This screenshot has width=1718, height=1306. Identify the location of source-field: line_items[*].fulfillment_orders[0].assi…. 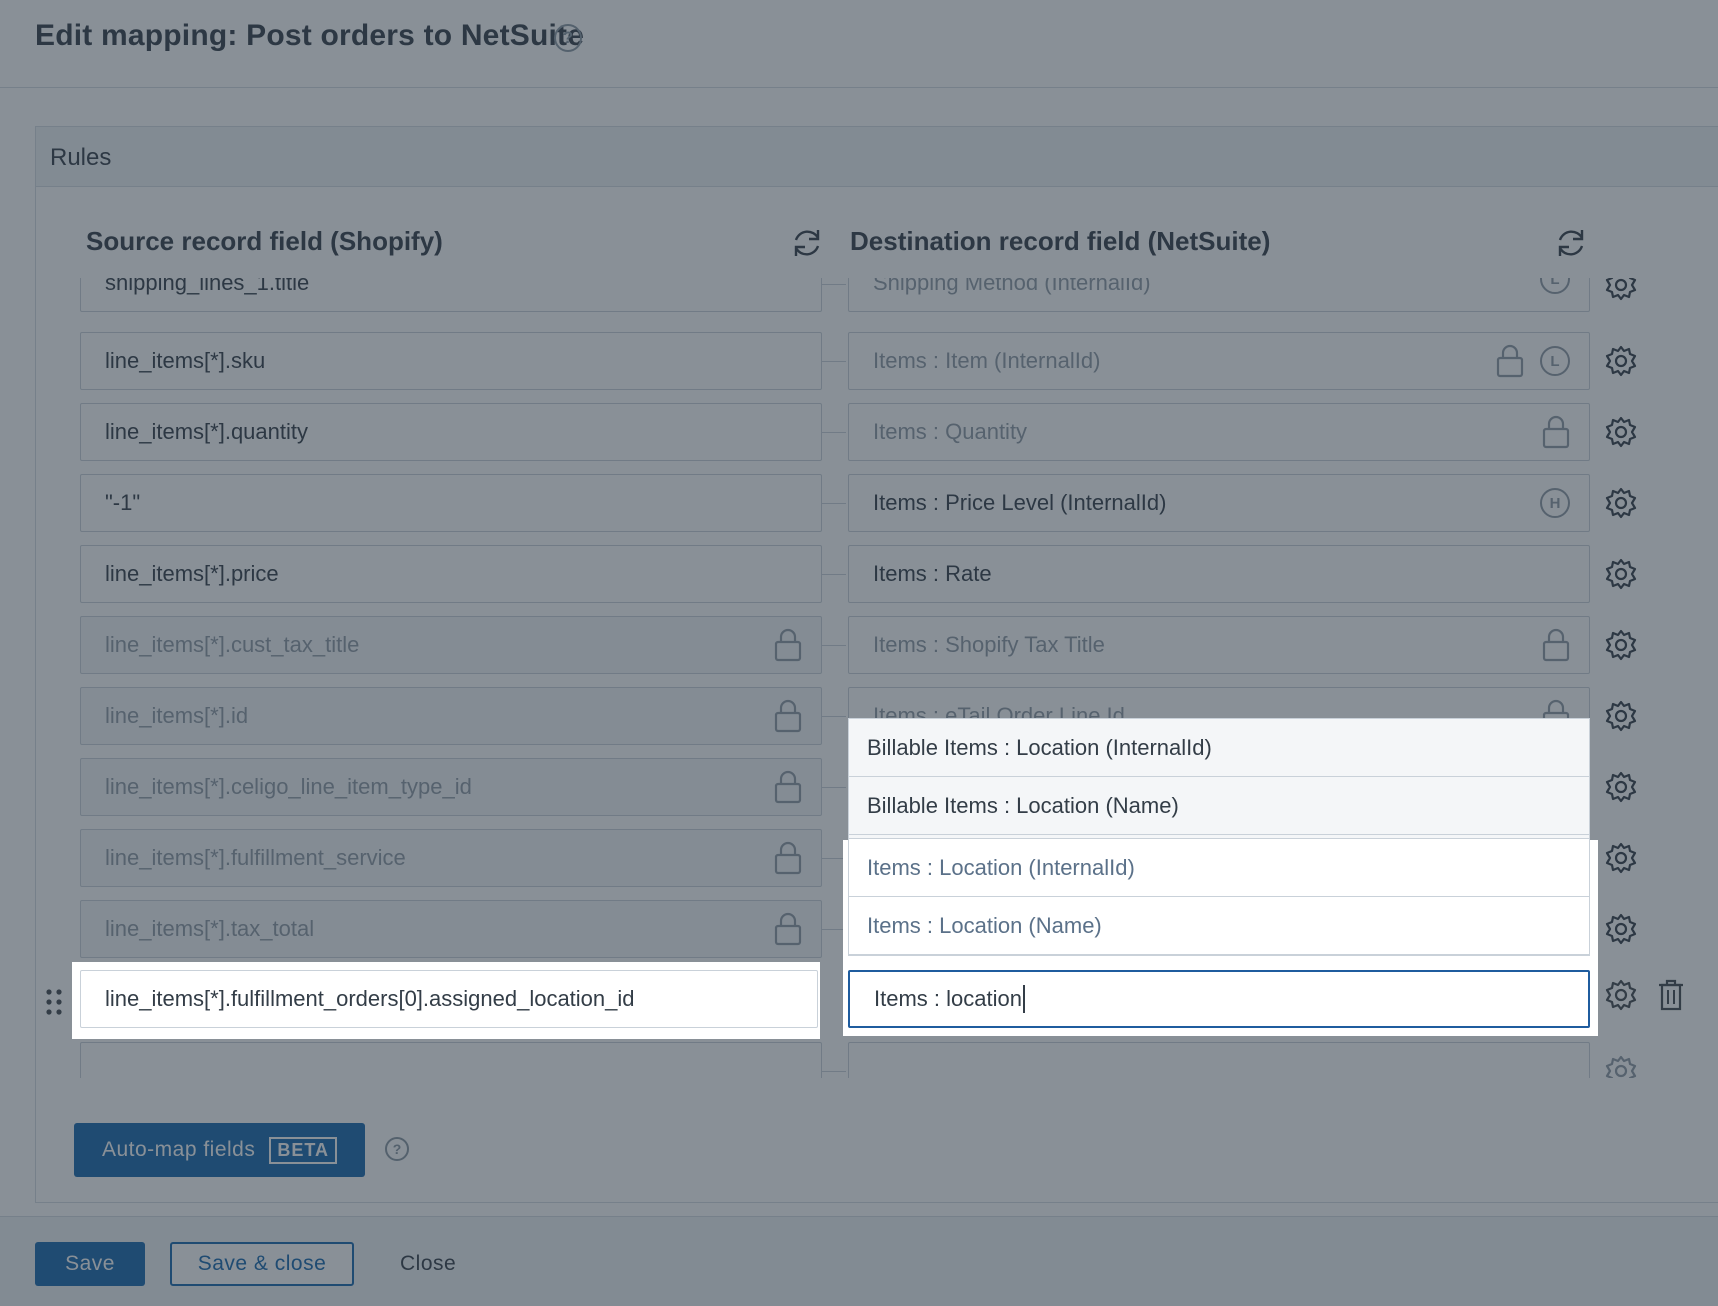
(449, 999).